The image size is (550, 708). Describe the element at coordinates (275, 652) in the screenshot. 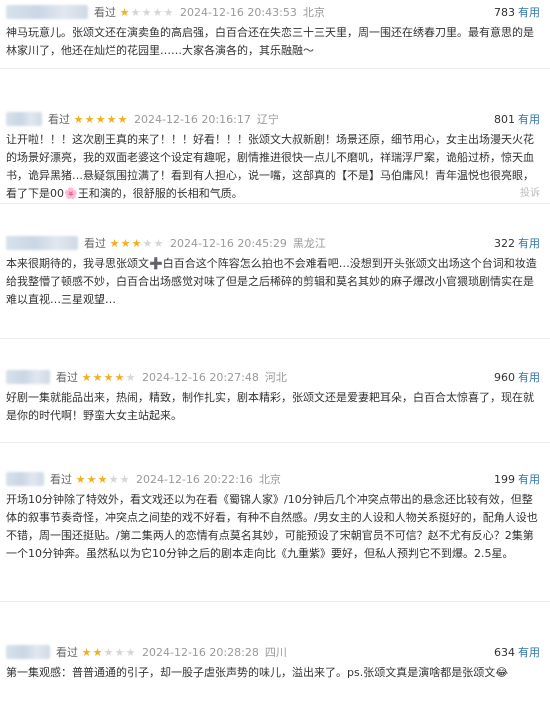

I see `review-location: 四川` at that location.